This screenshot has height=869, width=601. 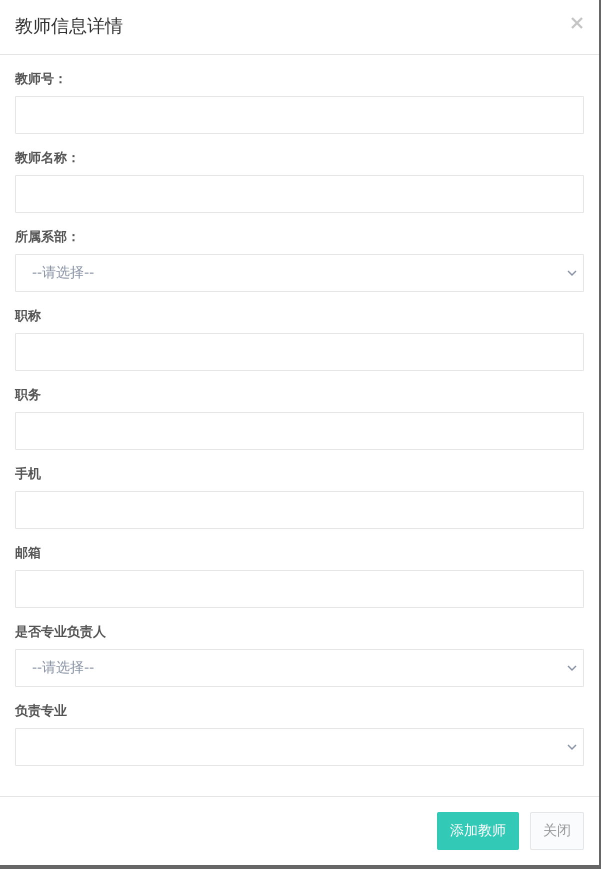 I want to click on field-label: 教师名称：, so click(x=48, y=159).